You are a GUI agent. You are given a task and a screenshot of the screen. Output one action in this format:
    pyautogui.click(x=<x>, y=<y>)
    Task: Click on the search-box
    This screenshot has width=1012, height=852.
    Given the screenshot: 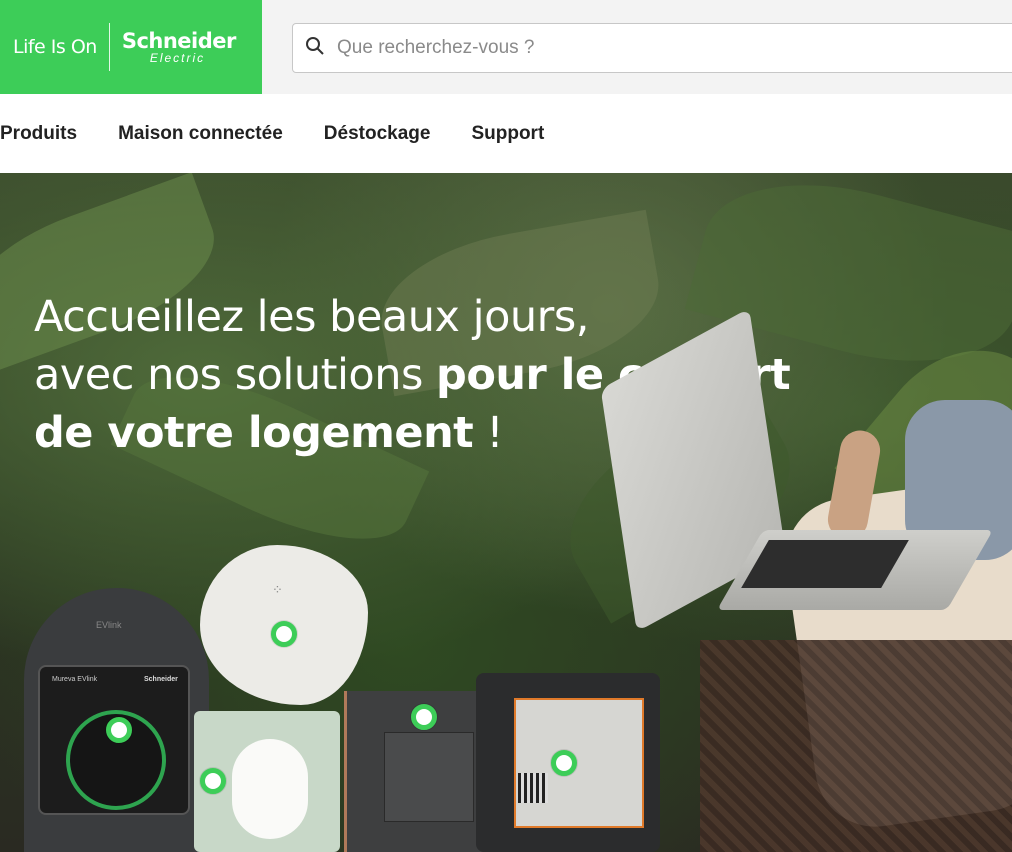 What is the action you would take?
    pyautogui.click(x=652, y=48)
    